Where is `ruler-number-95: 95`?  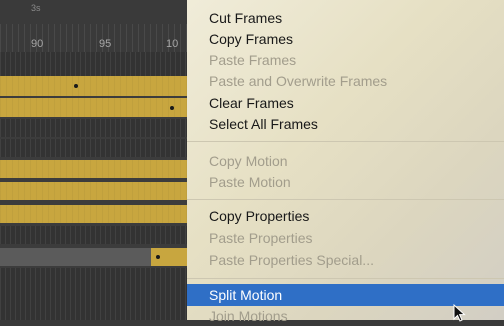 ruler-number-95: 95 is located at coordinates (105, 44).